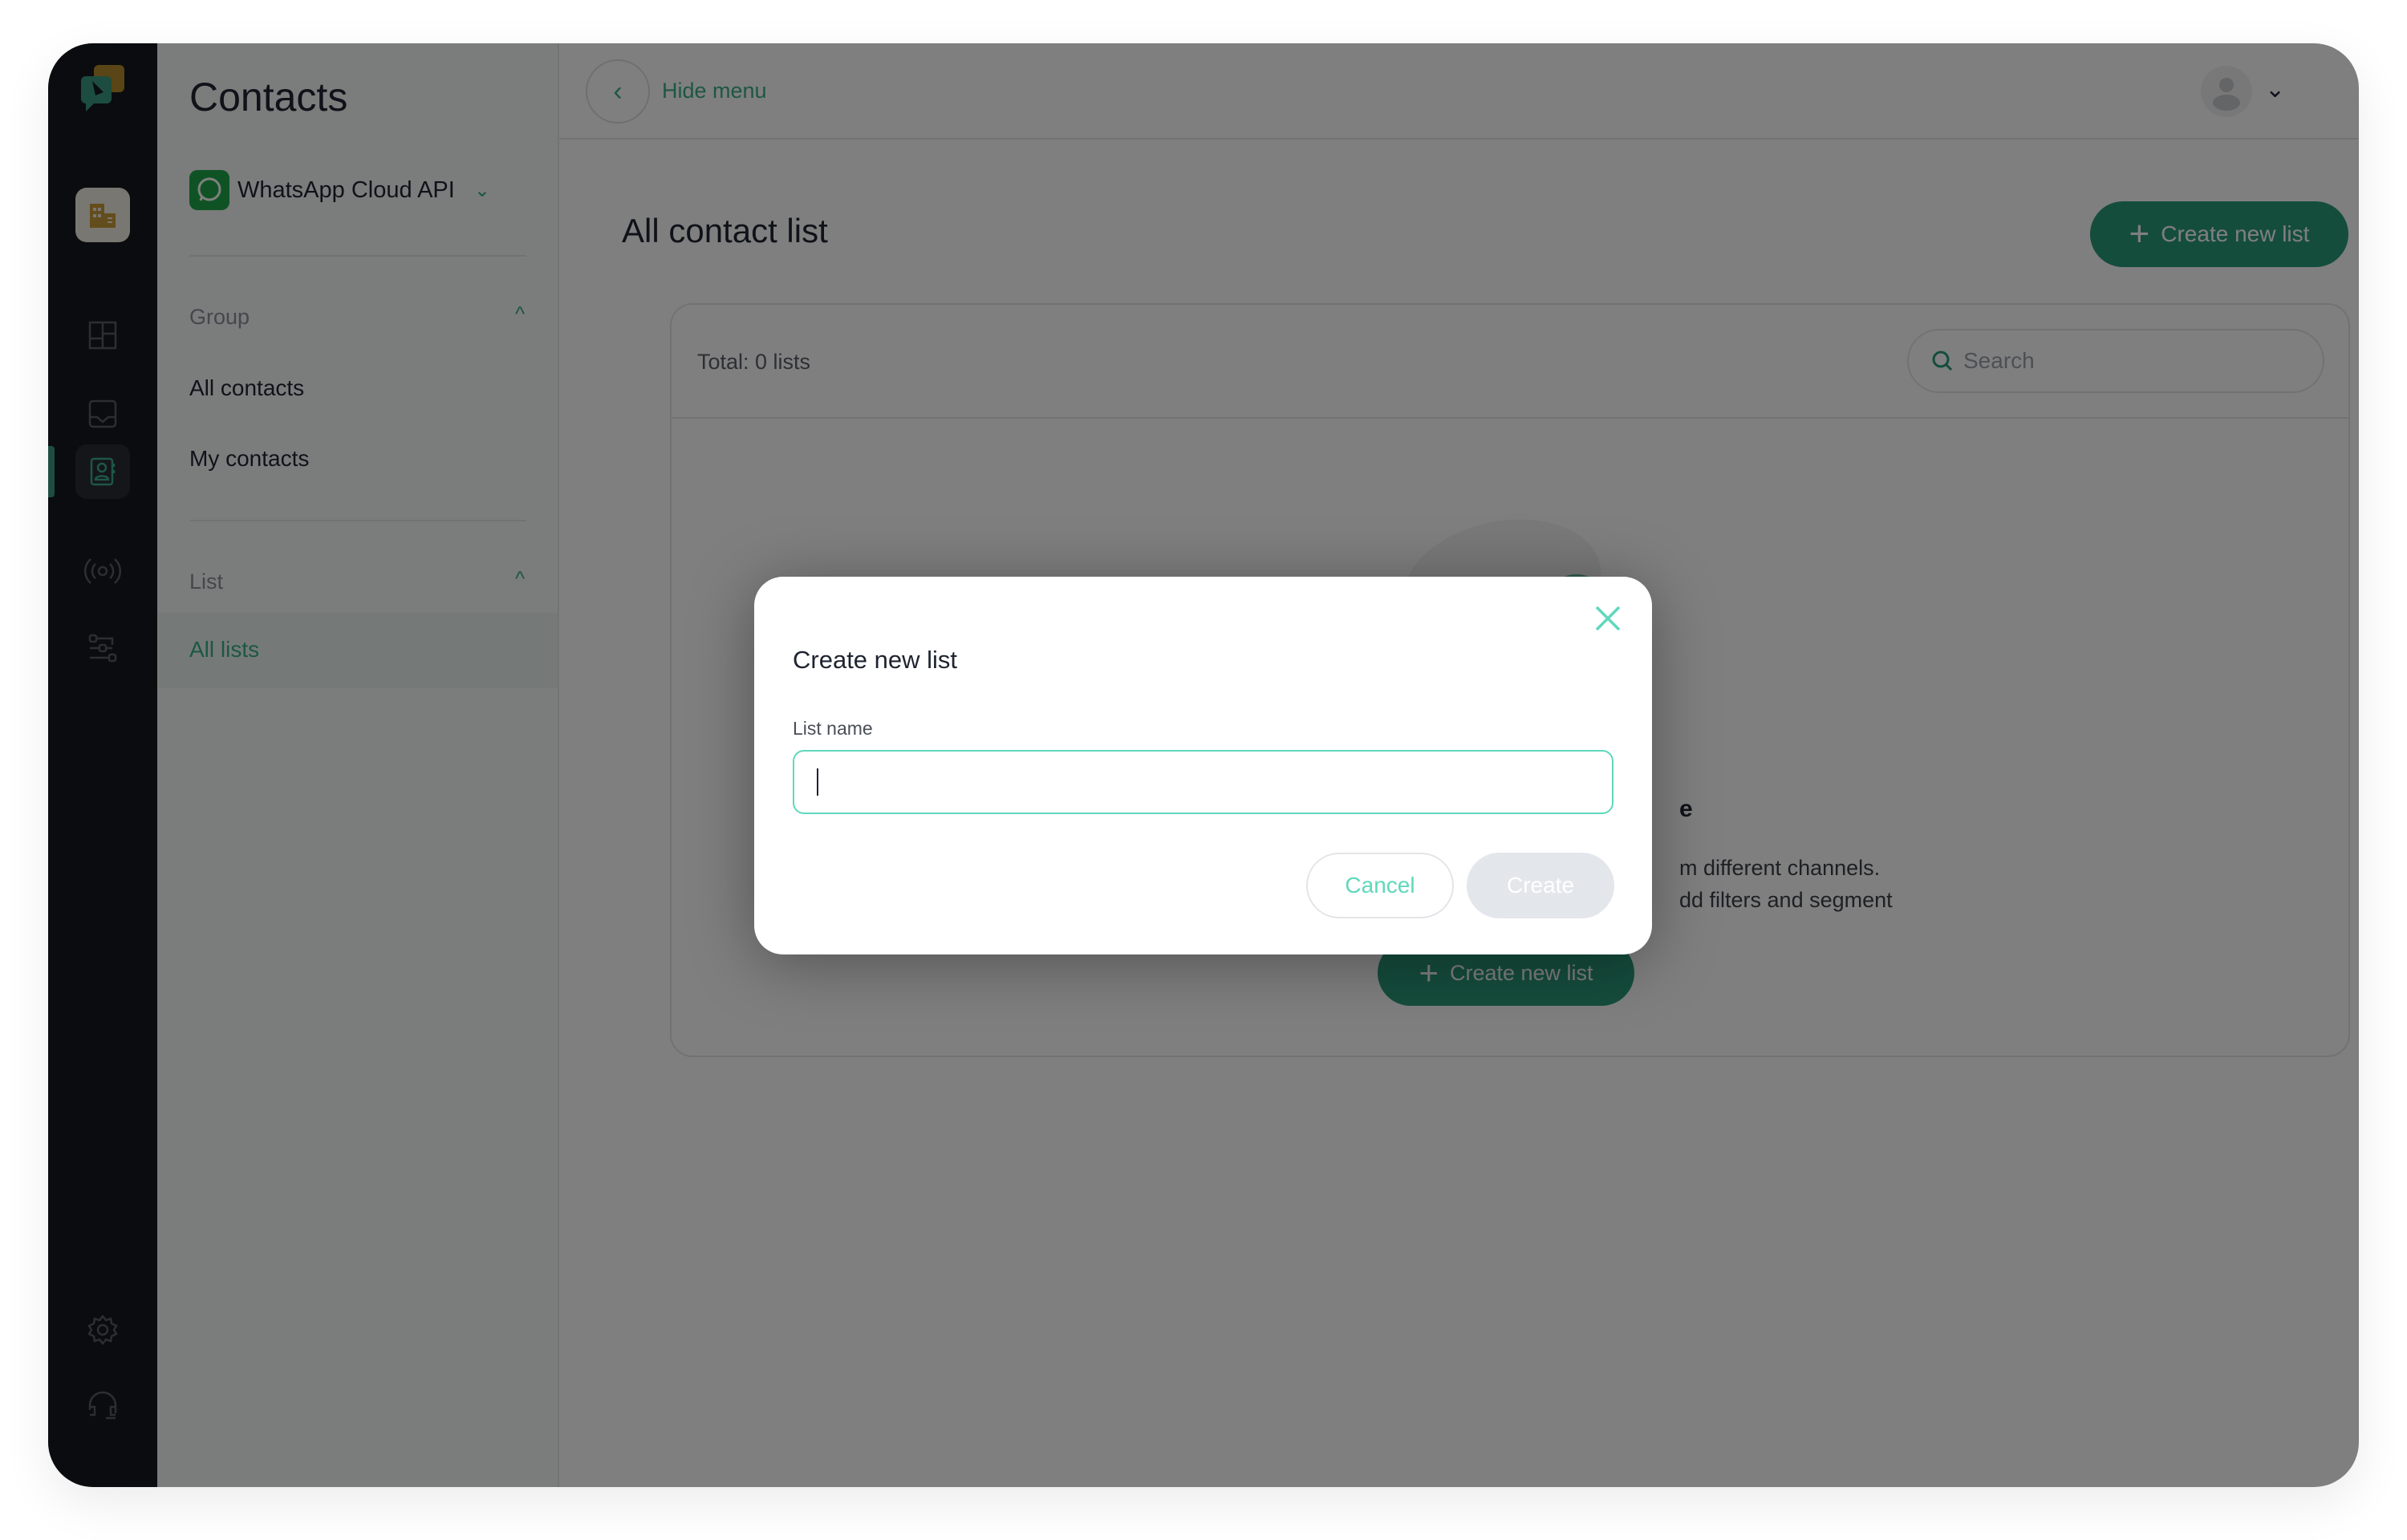 The width and height of the screenshot is (2407, 1540). What do you see at coordinates (1203, 782) in the screenshot?
I see `list-name-input` at bounding box center [1203, 782].